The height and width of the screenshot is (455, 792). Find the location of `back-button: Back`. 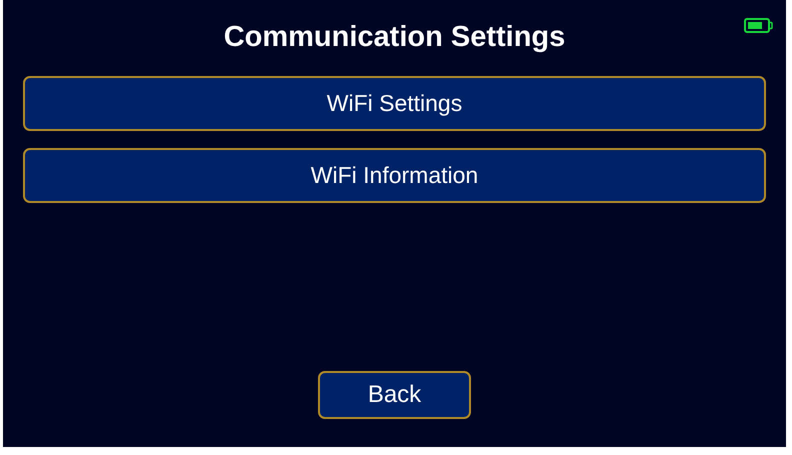

back-button: Back is located at coordinates (394, 395).